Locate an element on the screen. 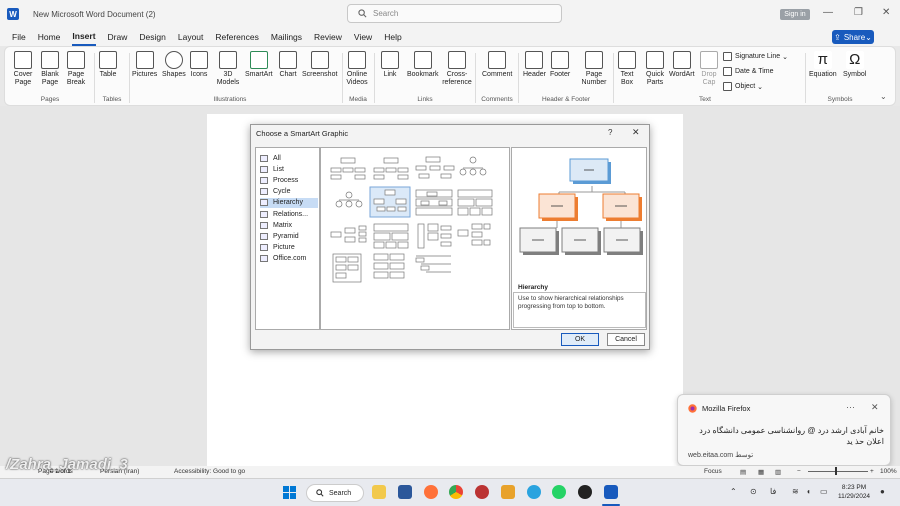 This screenshot has width=900, height=506. bookmark-button: Bookmark is located at coordinates (423, 65).